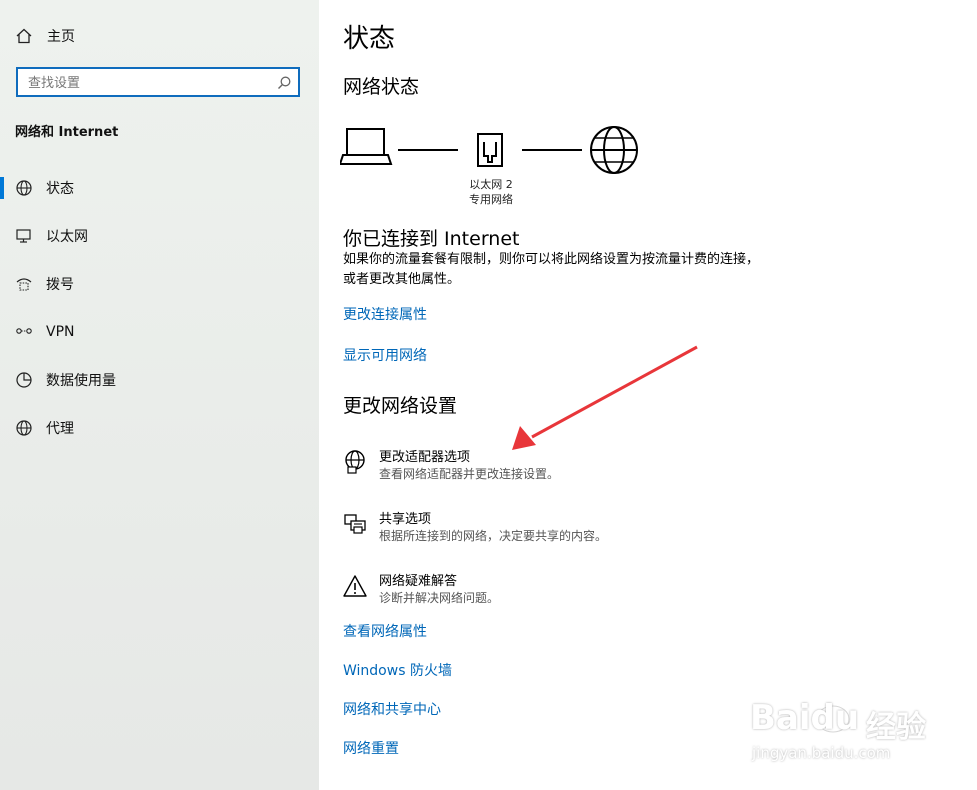 The height and width of the screenshot is (790, 977). I want to click on watermark-url: jingyan.baidu.com, so click(821, 753).